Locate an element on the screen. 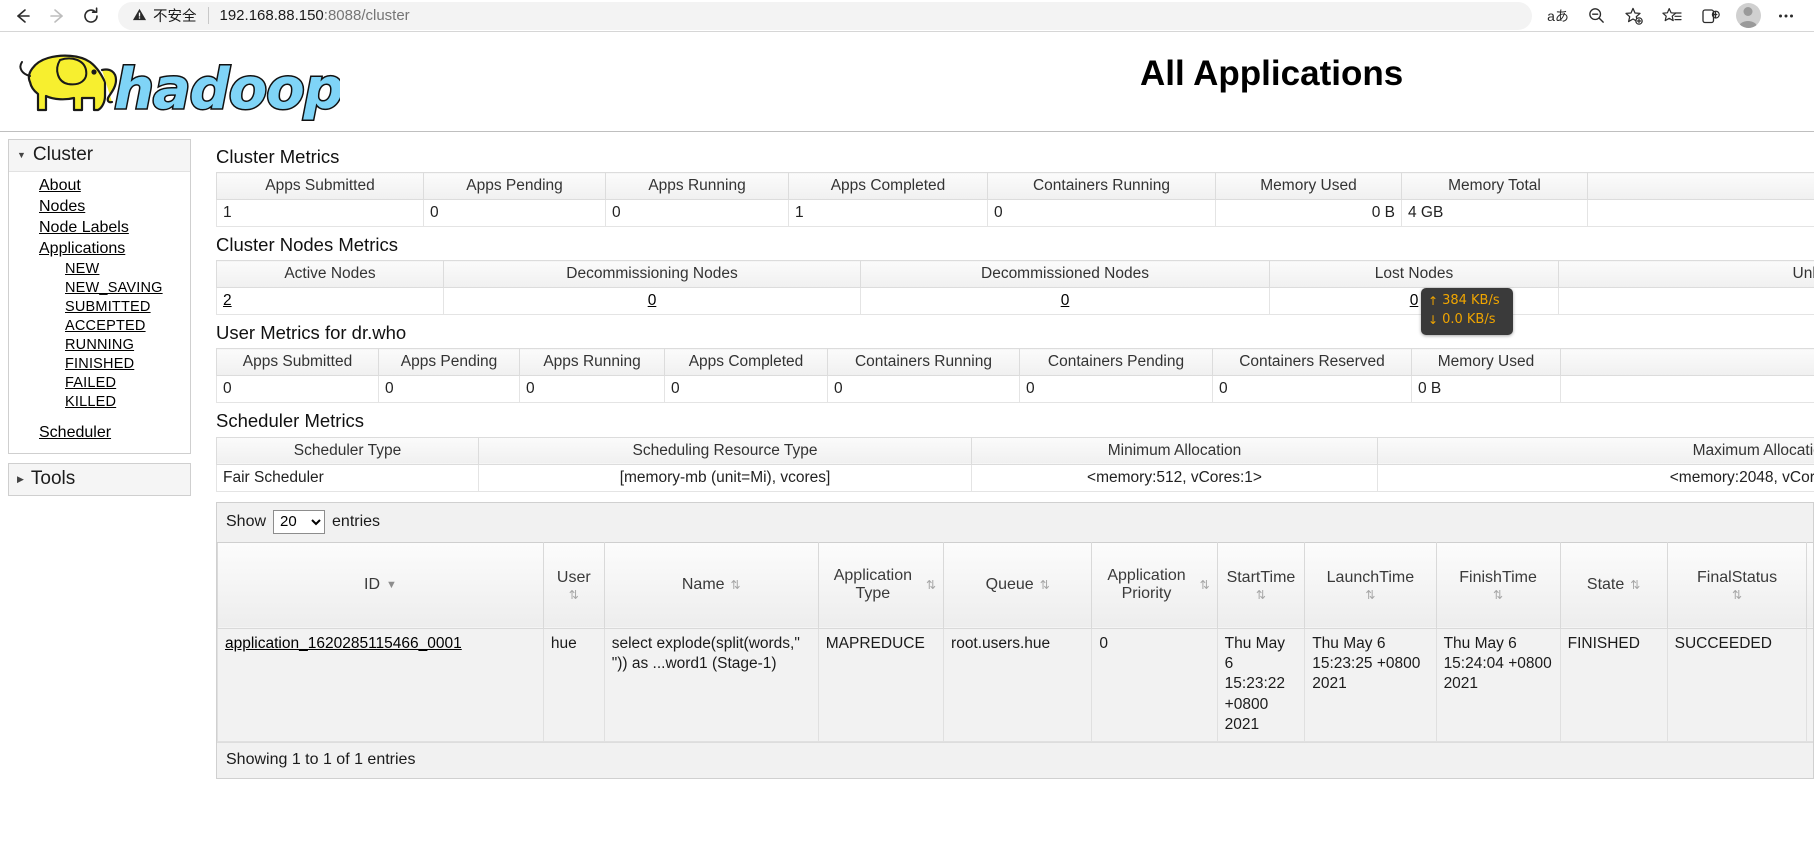 This screenshot has height=867, width=1814. col-user-apps-submitted: Apps Submitted is located at coordinates (297, 362).